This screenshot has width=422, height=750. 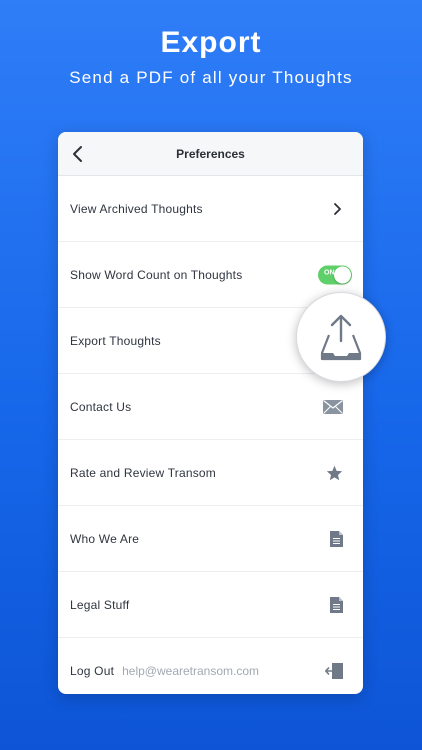 What do you see at coordinates (210, 539) in the screenshot?
I see `row-who-we-are: Who We Are` at bounding box center [210, 539].